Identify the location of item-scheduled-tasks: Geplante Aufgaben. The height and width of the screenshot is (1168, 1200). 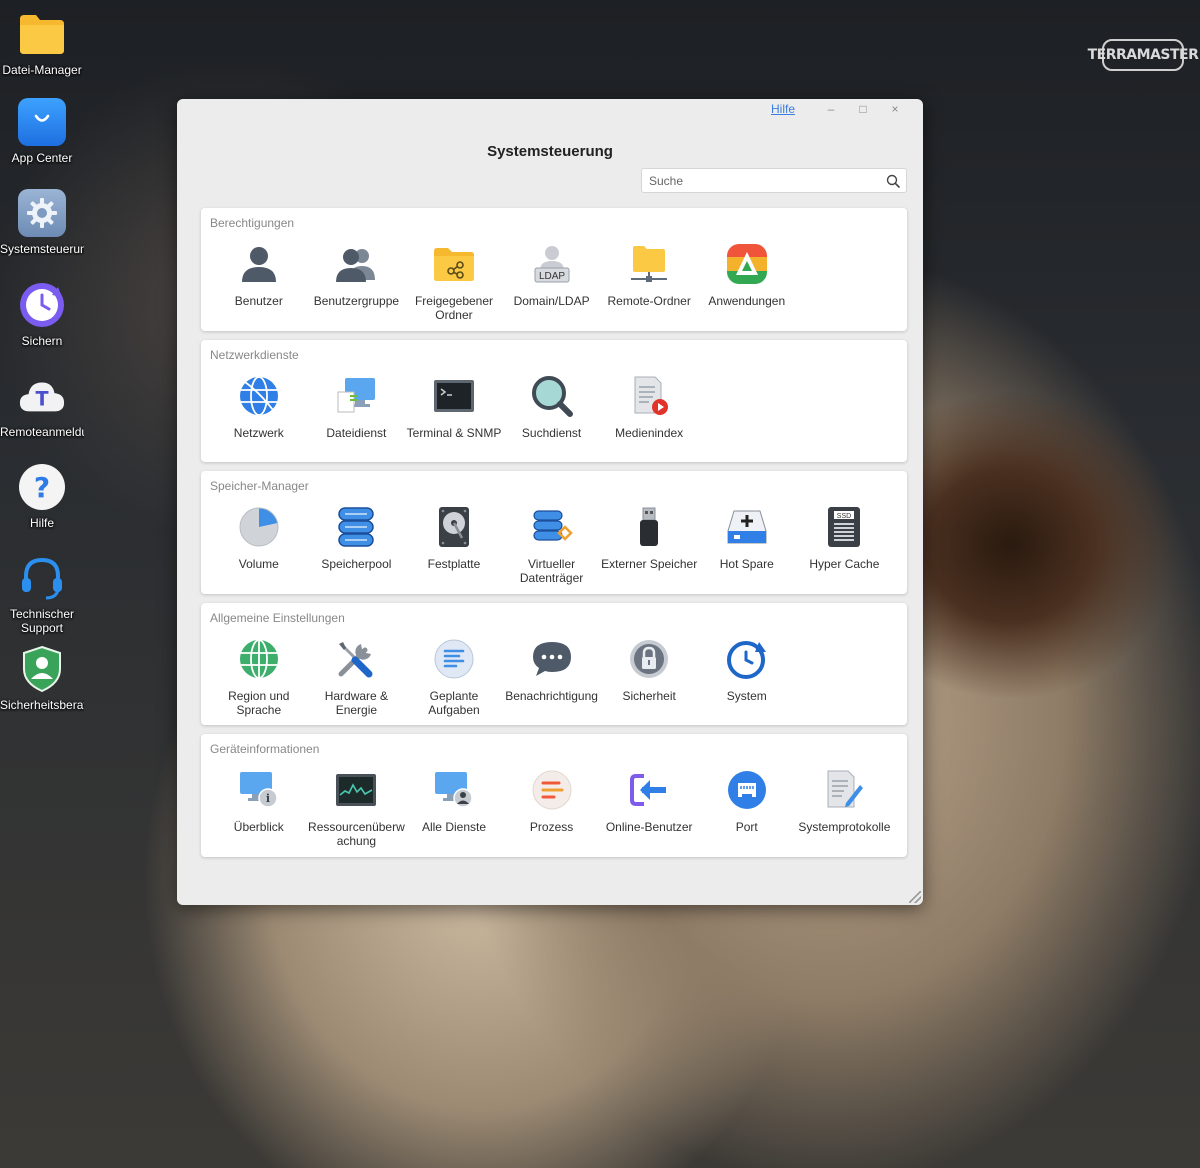
(454, 677).